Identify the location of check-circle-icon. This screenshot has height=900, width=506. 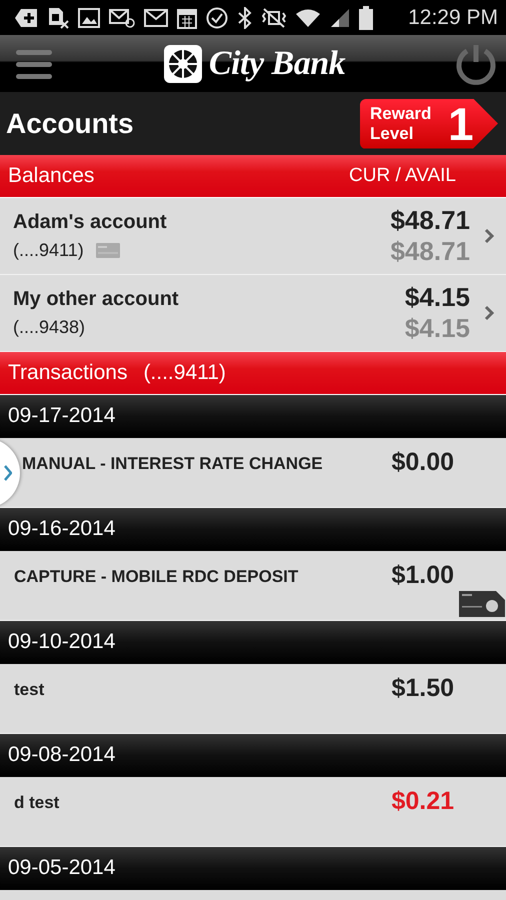
(217, 17).